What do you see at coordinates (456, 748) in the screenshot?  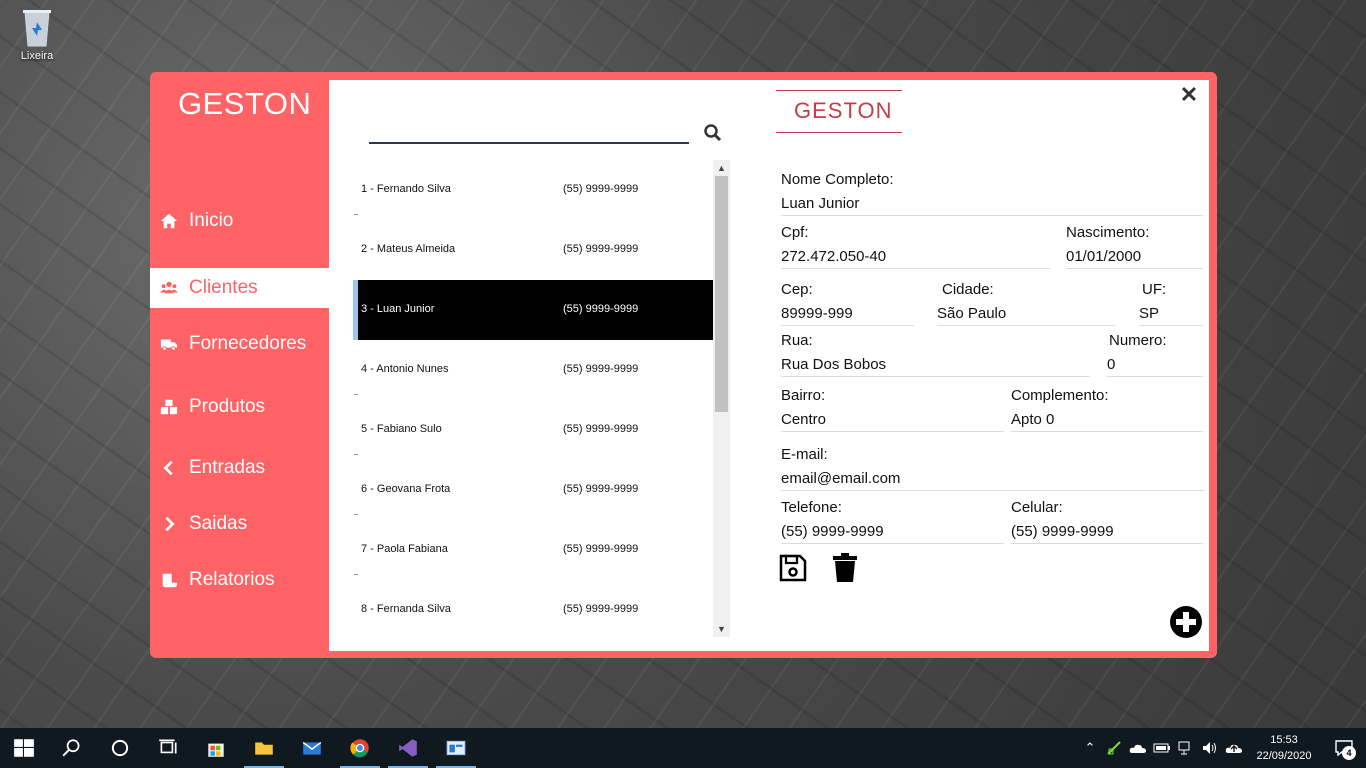 I see `geston-app` at bounding box center [456, 748].